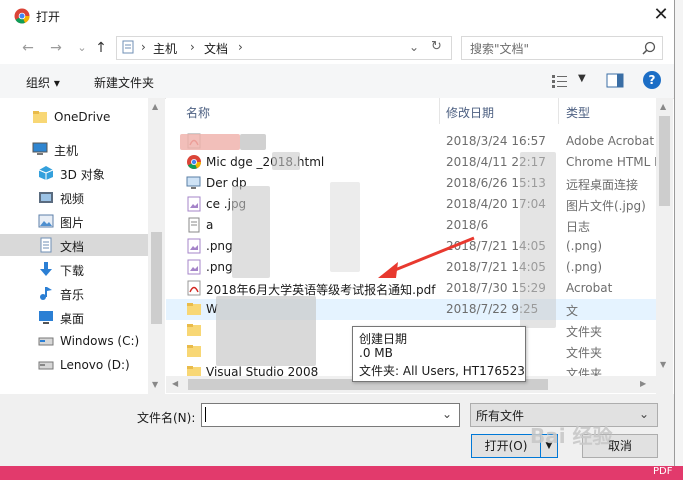 This screenshot has width=683, height=480. Describe the element at coordinates (210, 225) in the screenshot. I see `file-name: a` at that location.